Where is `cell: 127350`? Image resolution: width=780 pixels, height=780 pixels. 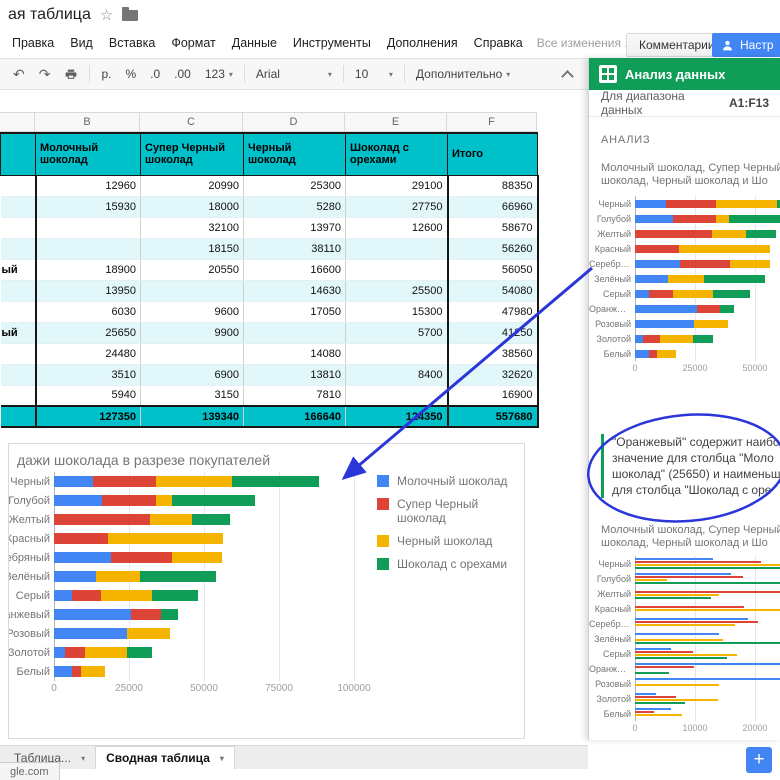 cell: 127350 is located at coordinates (88, 416).